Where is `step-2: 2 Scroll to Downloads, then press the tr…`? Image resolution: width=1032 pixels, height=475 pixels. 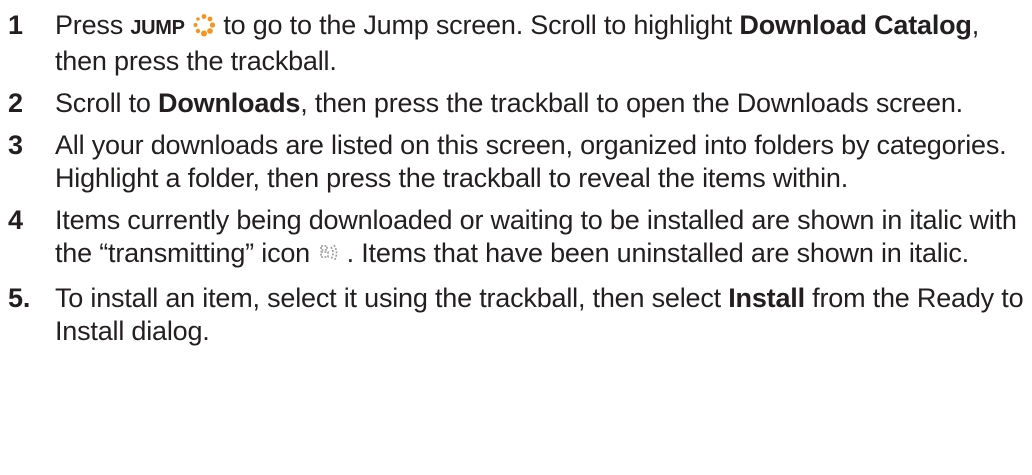 step-2: 2 Scroll to Downloads, then press the tr… is located at coordinates (516, 103).